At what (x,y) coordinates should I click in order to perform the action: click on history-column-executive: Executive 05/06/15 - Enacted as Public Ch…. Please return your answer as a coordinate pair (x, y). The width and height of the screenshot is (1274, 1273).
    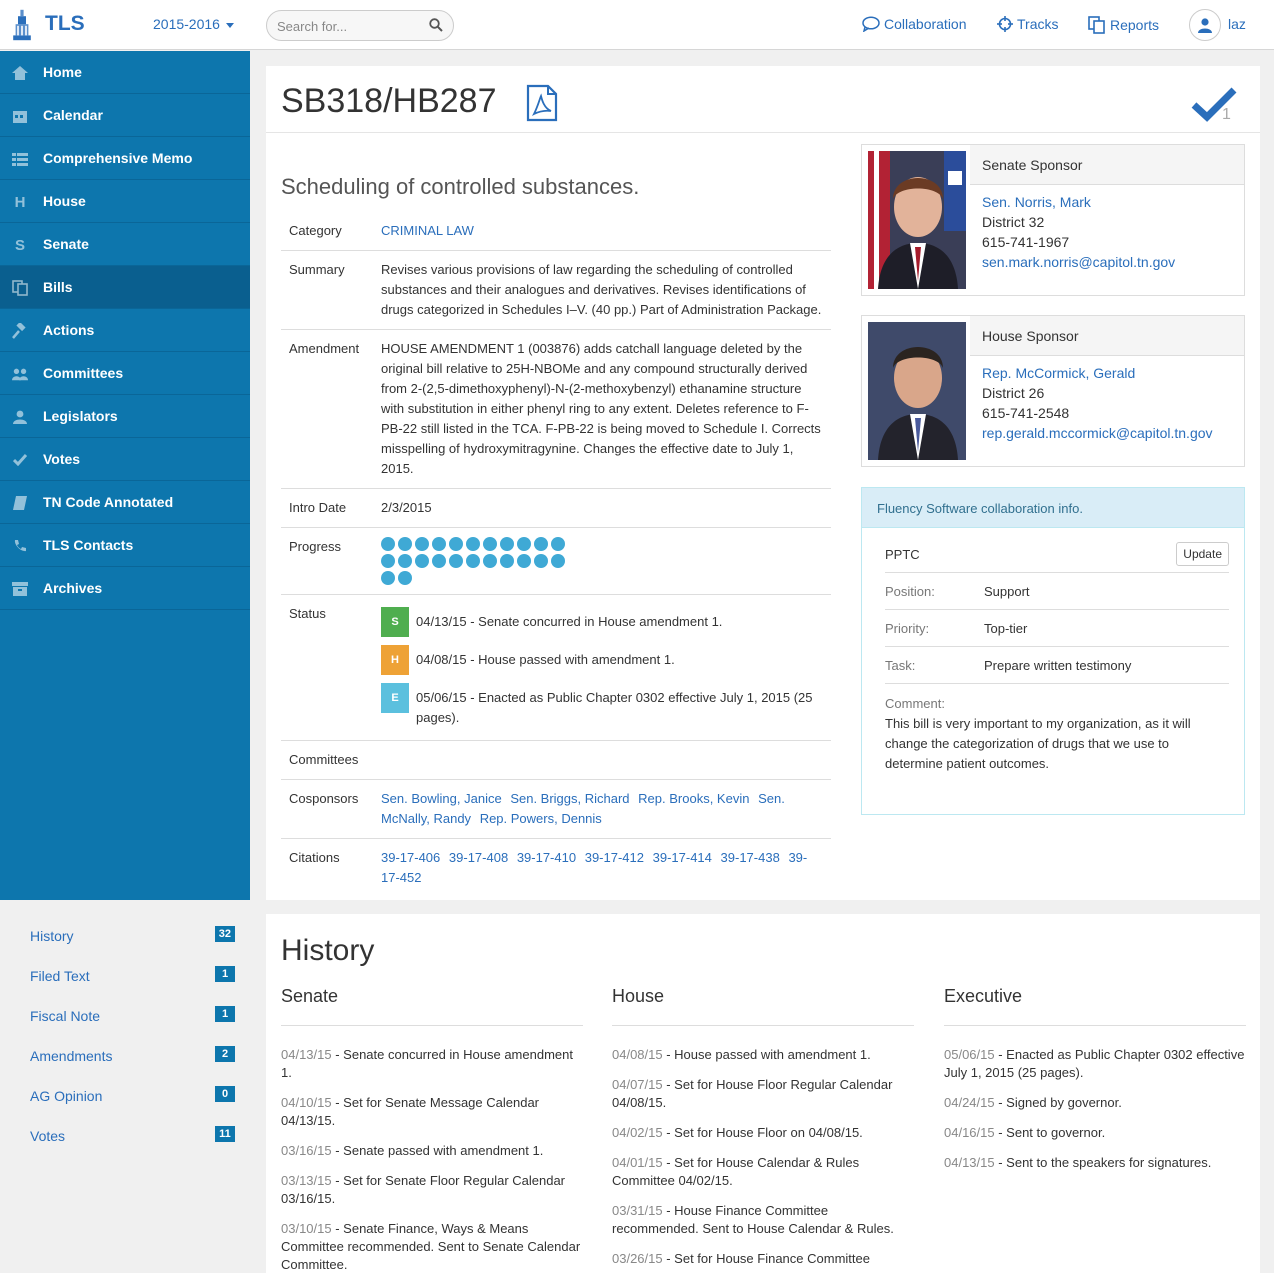
    Looking at the image, I should click on (1095, 1079).